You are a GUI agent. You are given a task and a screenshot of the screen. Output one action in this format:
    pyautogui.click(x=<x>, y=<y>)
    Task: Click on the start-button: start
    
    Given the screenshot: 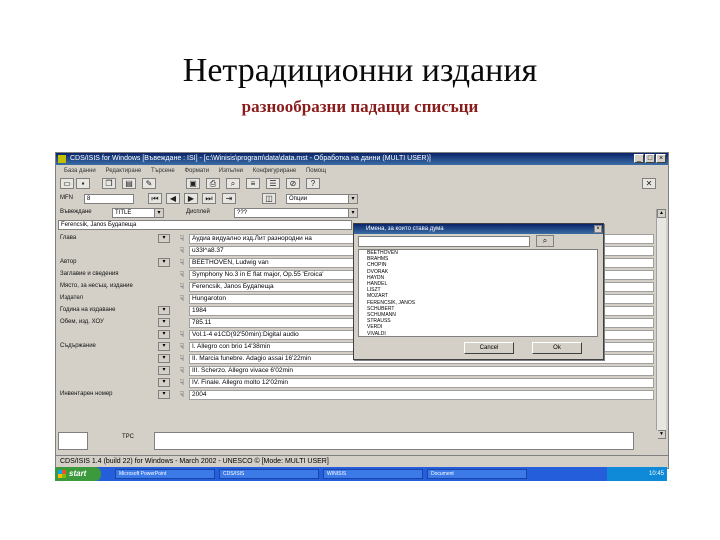 What is the action you would take?
    pyautogui.click(x=78, y=474)
    